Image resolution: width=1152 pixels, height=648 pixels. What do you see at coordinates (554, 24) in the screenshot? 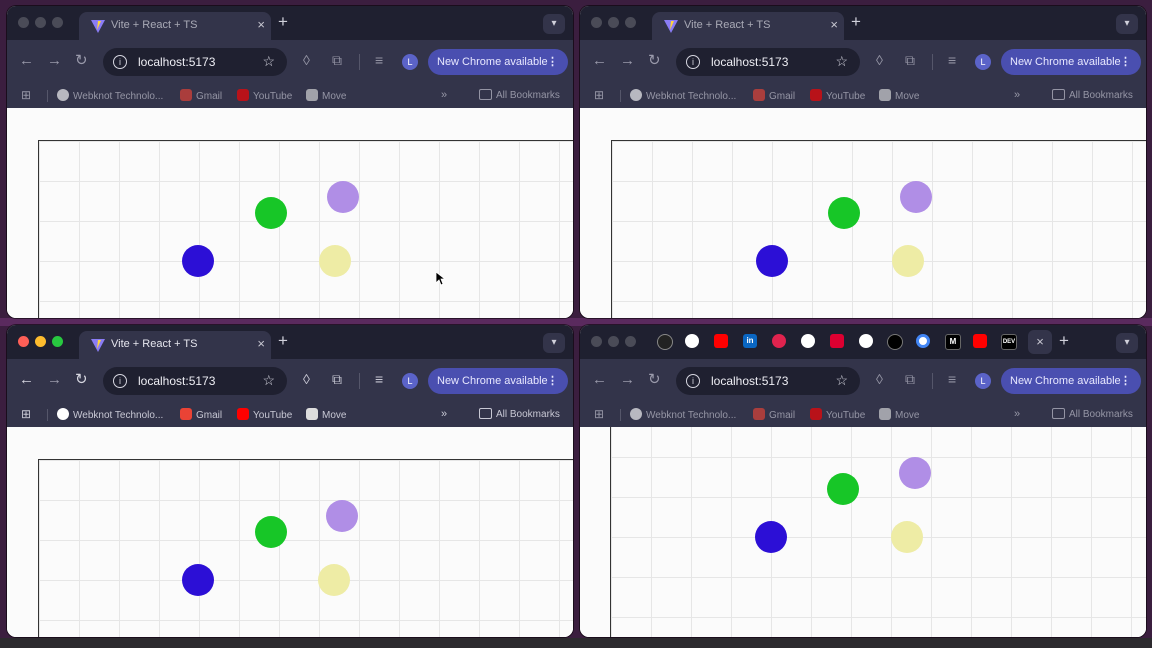
I see `tab-search-button: ▾` at bounding box center [554, 24].